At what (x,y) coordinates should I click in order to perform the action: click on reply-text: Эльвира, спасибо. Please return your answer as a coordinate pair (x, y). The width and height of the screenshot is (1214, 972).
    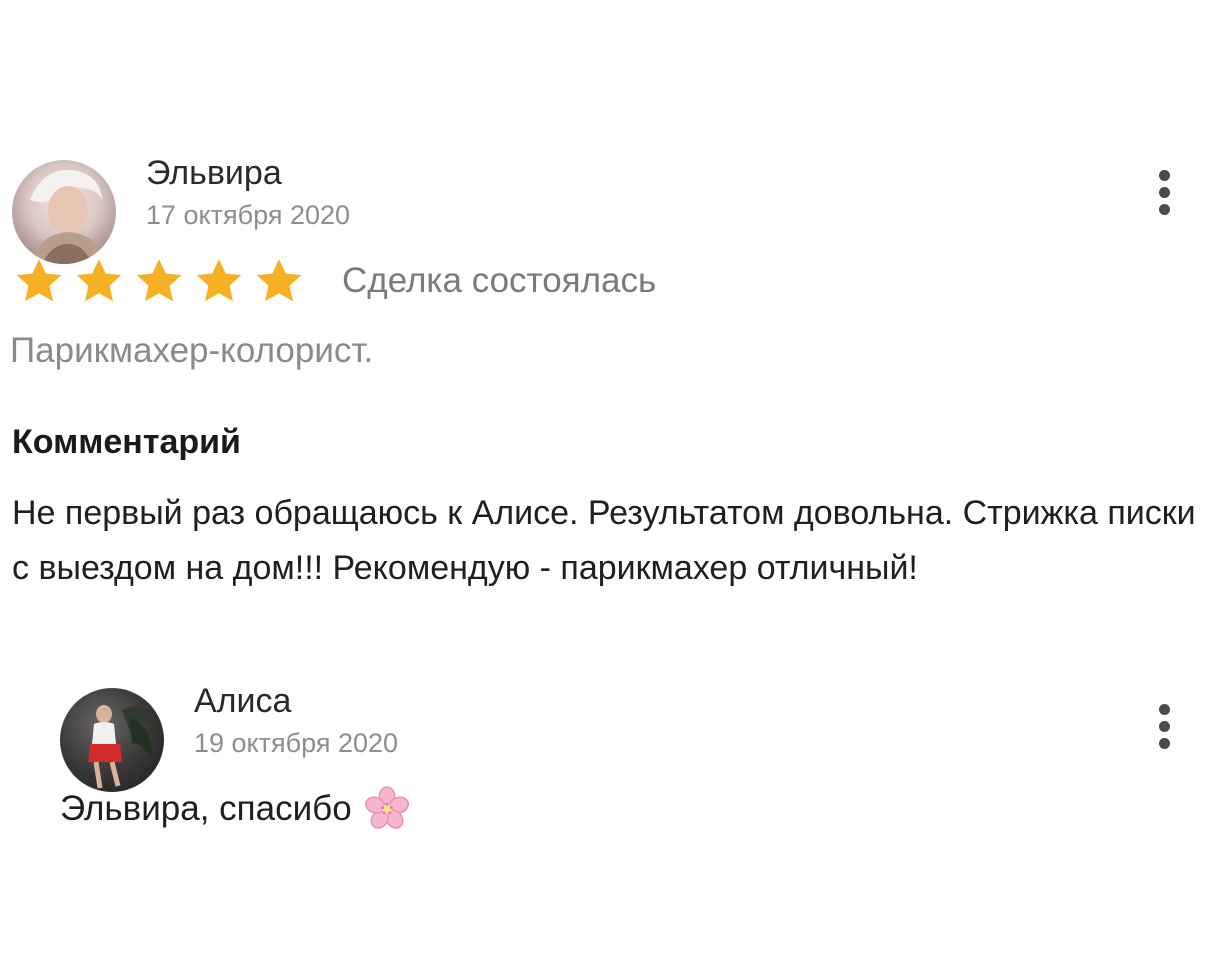
    Looking at the image, I should click on (206, 808).